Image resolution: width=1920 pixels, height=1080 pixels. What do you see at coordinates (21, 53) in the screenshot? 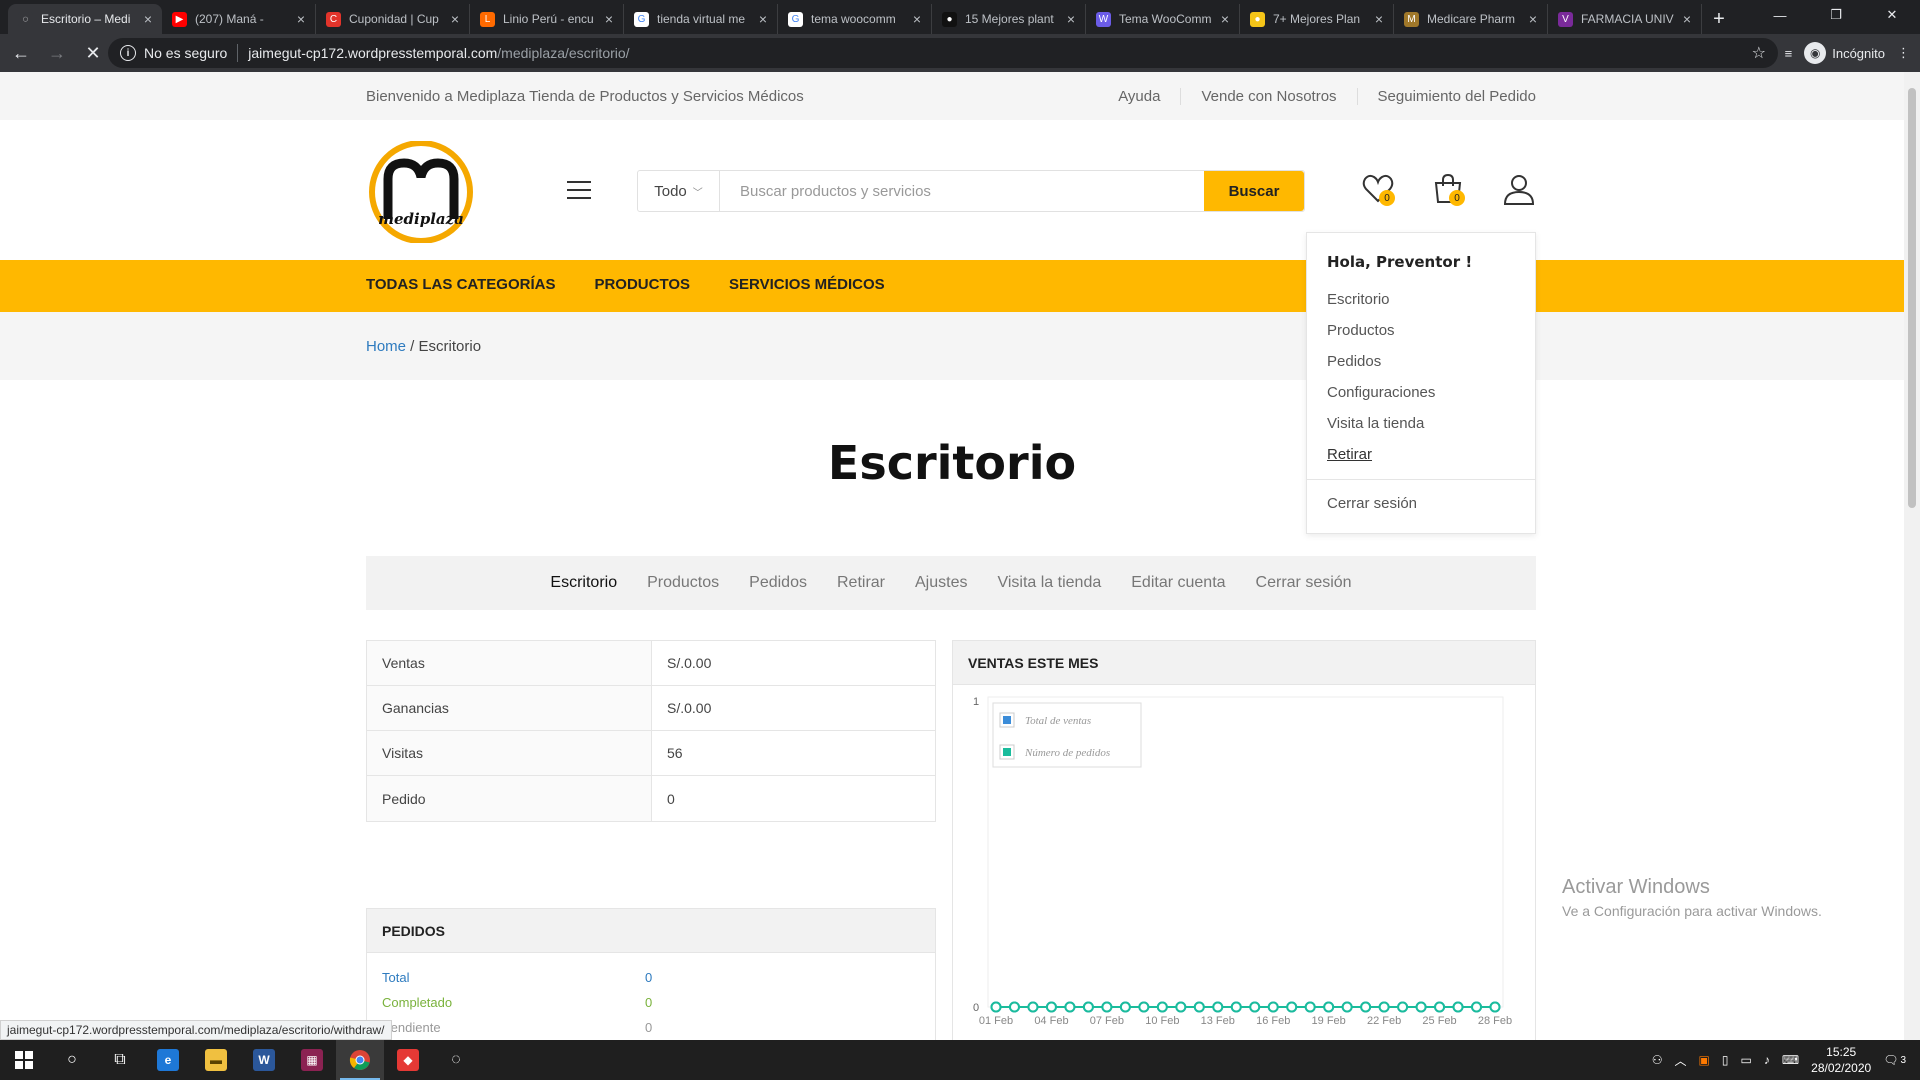
I see `back-icon: ←` at bounding box center [21, 53].